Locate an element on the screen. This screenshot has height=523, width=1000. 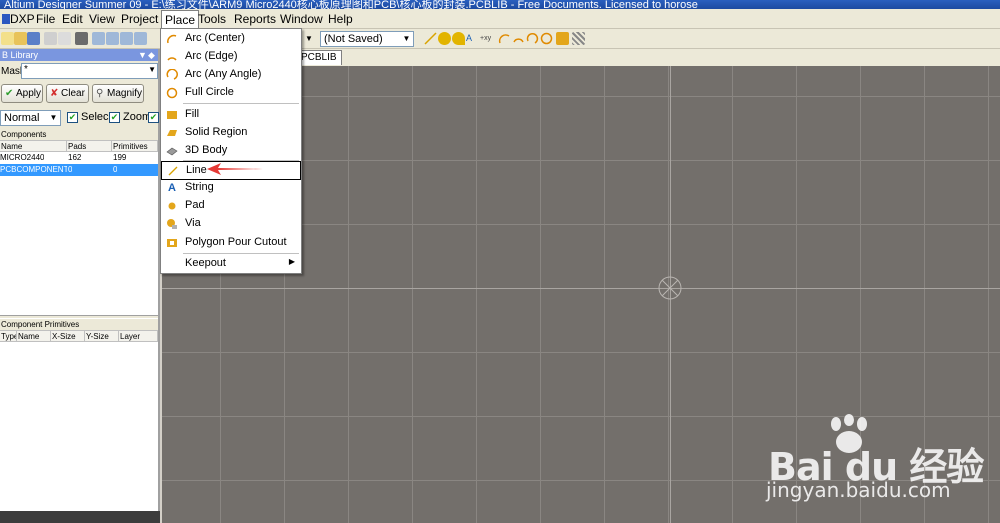
doc-tab-pcblib: PCBLIB is located at coordinates (319, 57).